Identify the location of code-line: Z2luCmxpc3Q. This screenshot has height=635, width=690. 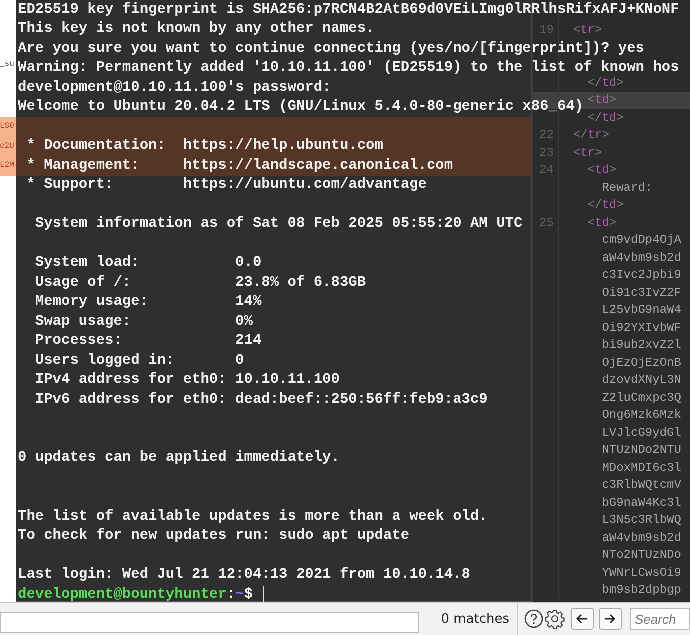
(641, 398).